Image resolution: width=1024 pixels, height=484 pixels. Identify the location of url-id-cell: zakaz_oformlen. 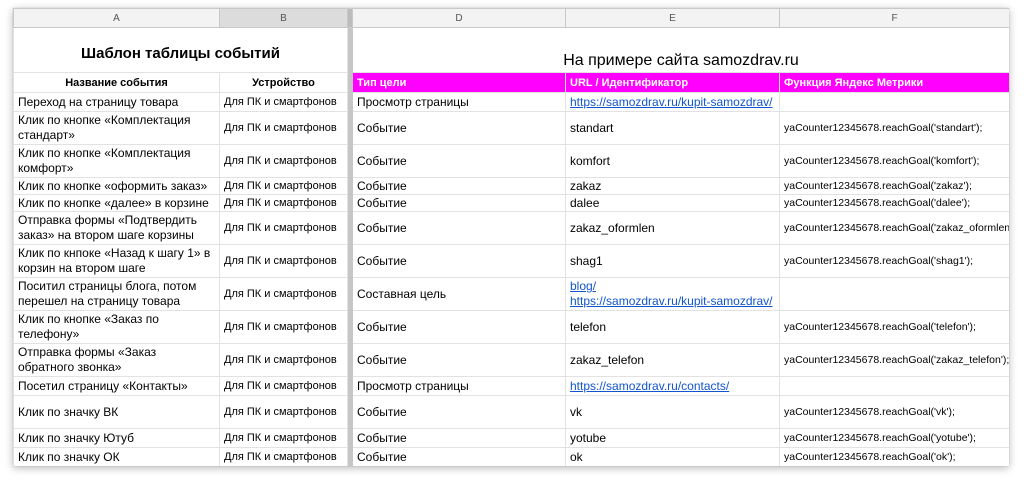
(672, 228).